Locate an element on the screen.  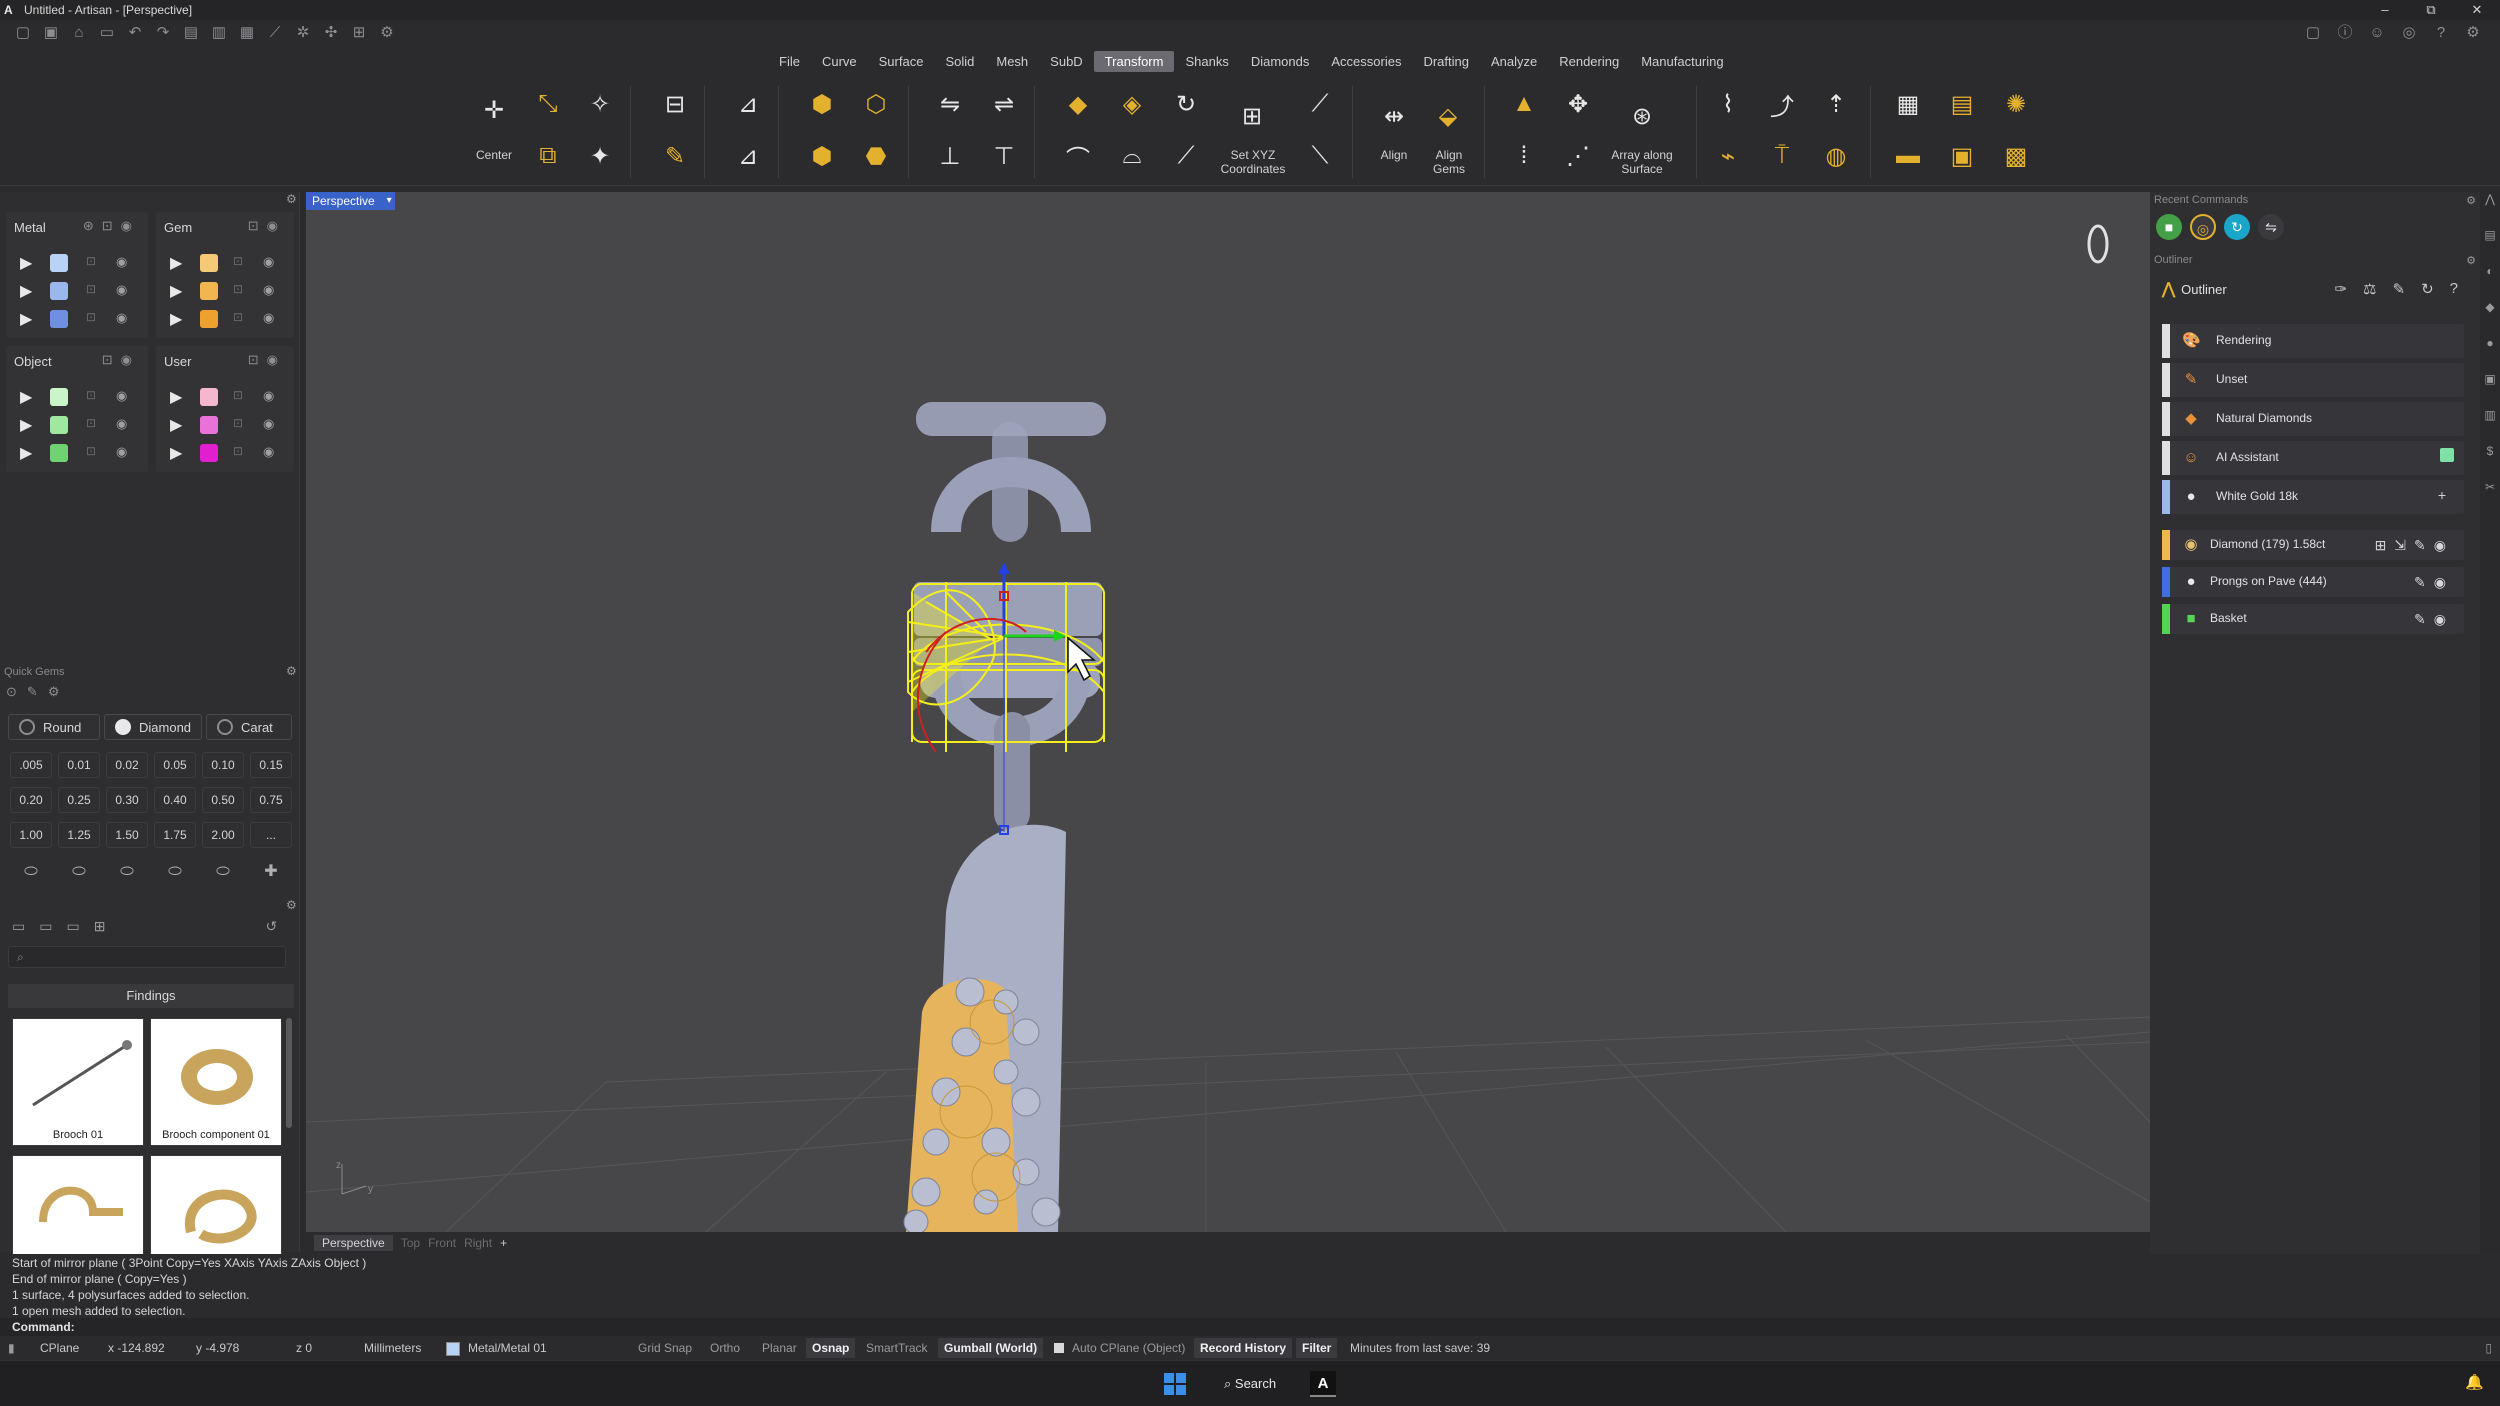
outliner-material-row: ● White Gold 18k + is located at coordinates (2313, 497).